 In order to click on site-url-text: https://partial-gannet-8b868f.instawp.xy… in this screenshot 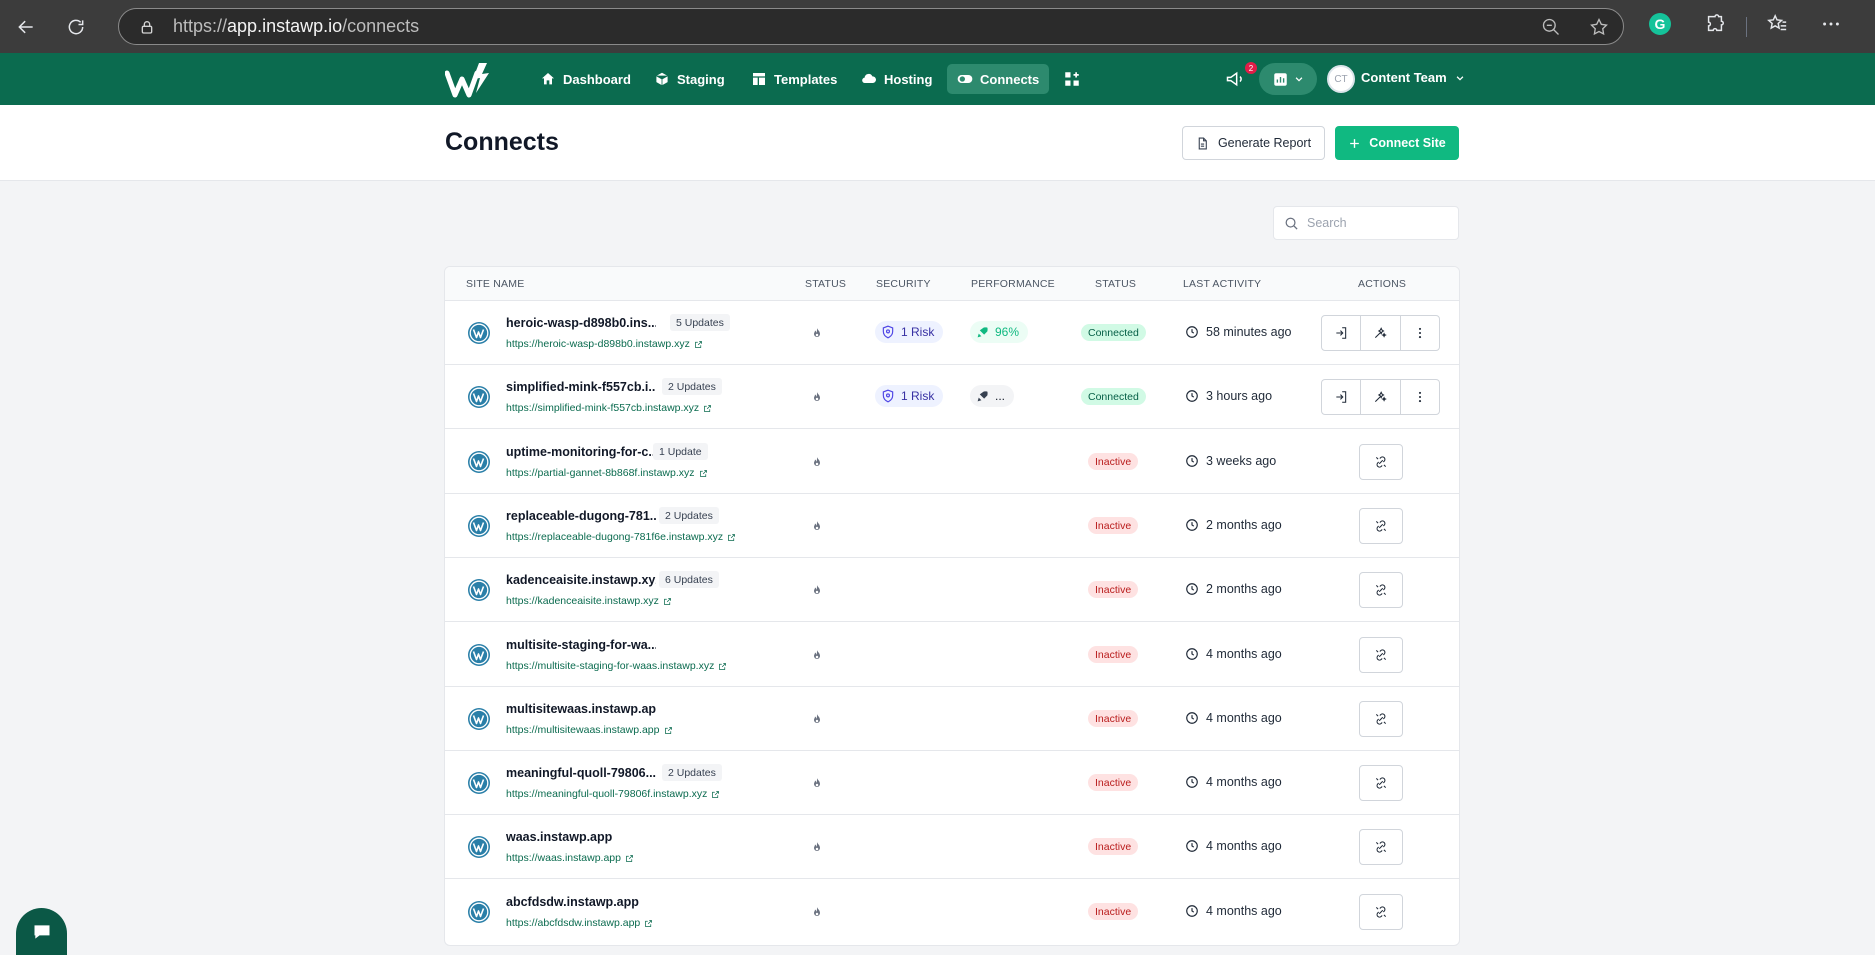, I will do `click(600, 473)`.